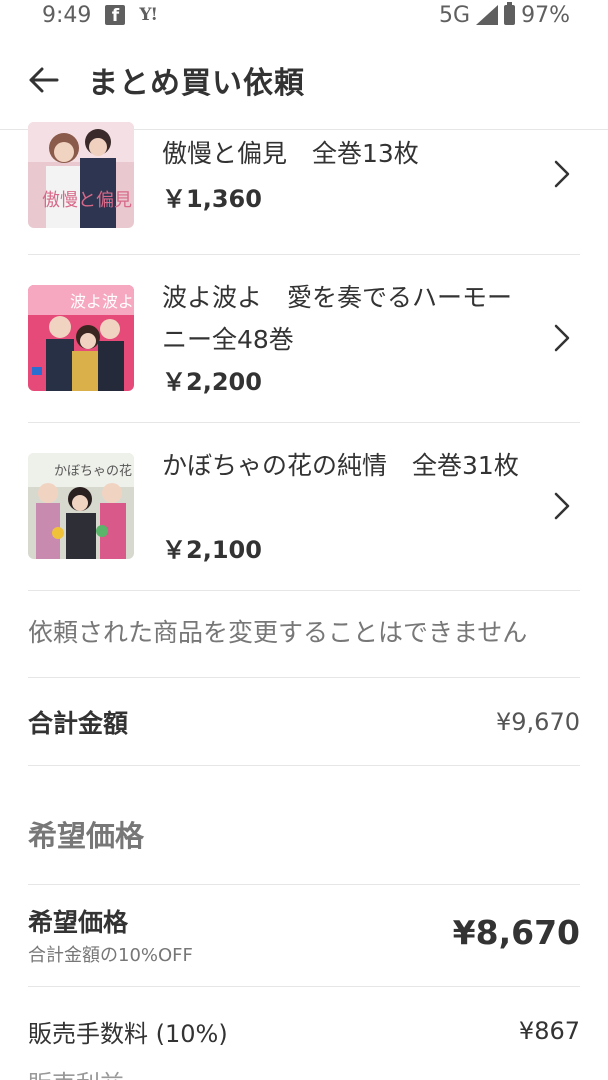 Image resolution: width=608 pixels, height=1080 pixels. Describe the element at coordinates (81, 175) in the screenshot. I see `product-thumbnail: 傲慢と偏見` at that location.